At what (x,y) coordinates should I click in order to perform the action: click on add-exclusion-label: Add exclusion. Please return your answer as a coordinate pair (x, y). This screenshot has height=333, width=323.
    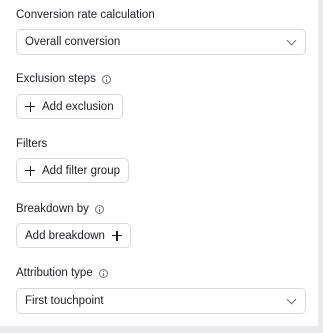
    Looking at the image, I should click on (78, 106).